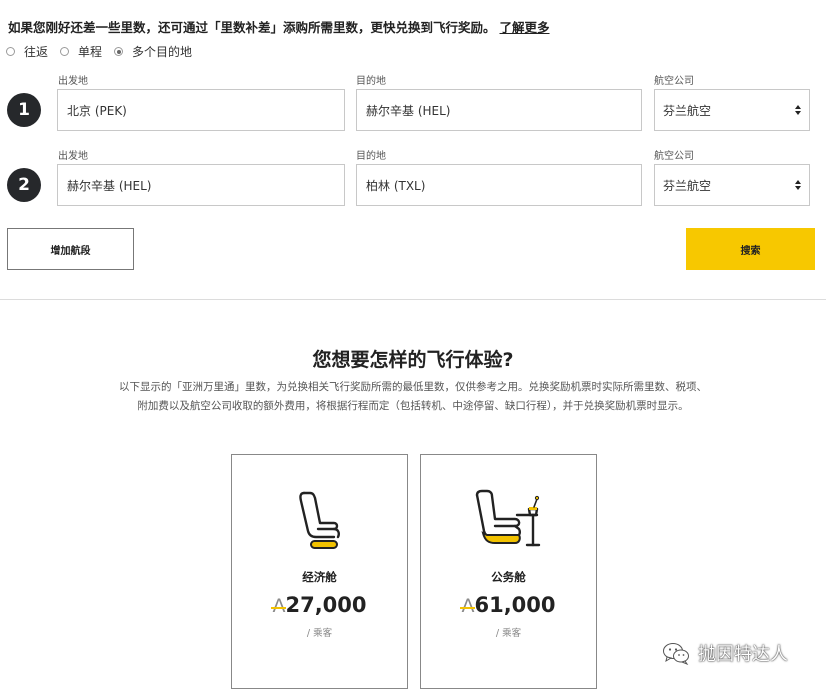 This screenshot has width=826, height=689. Describe the element at coordinates (732, 185) in the screenshot. I see `airline-select-segment-2: 芬兰航空` at that location.